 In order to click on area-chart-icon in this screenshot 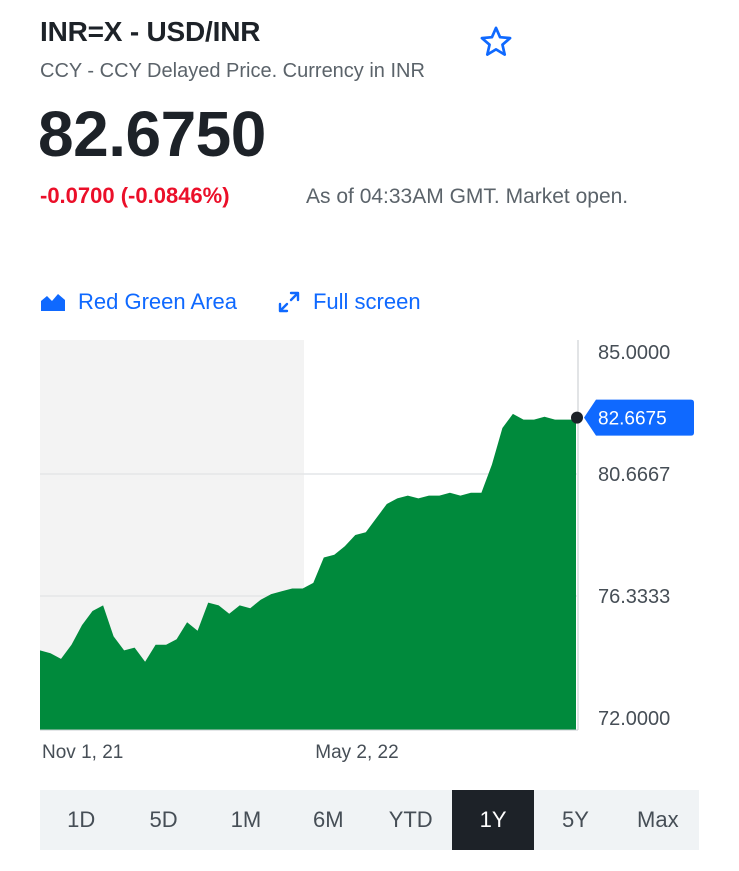, I will do `click(53, 302)`.